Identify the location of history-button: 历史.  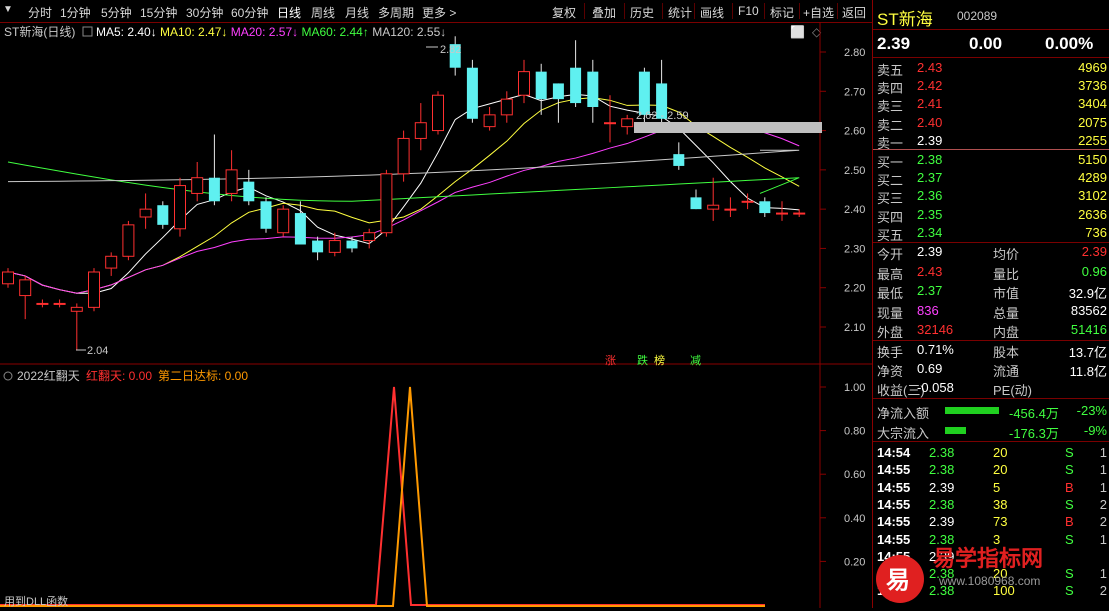
(642, 12).